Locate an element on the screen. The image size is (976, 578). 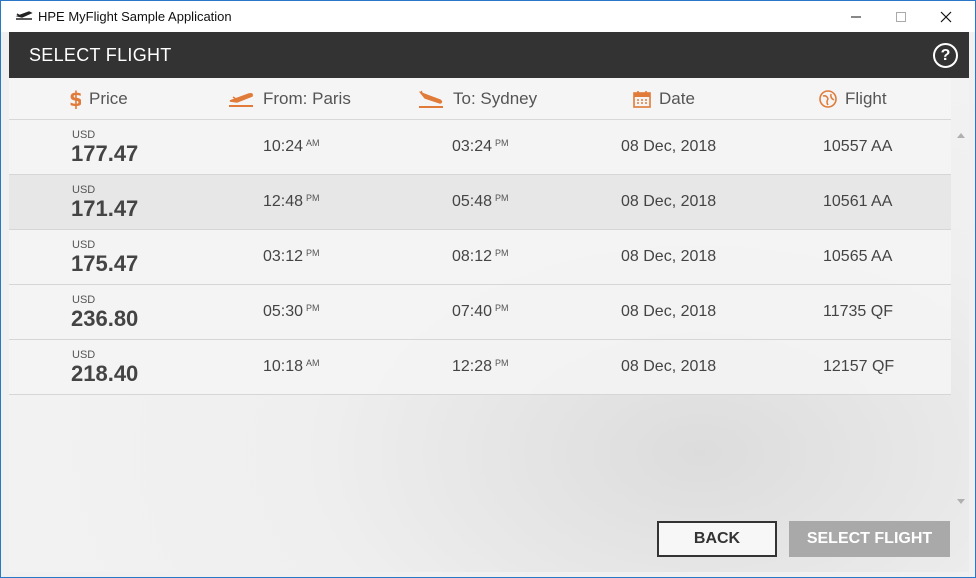
price-value: 171.47 is located at coordinates (105, 208).